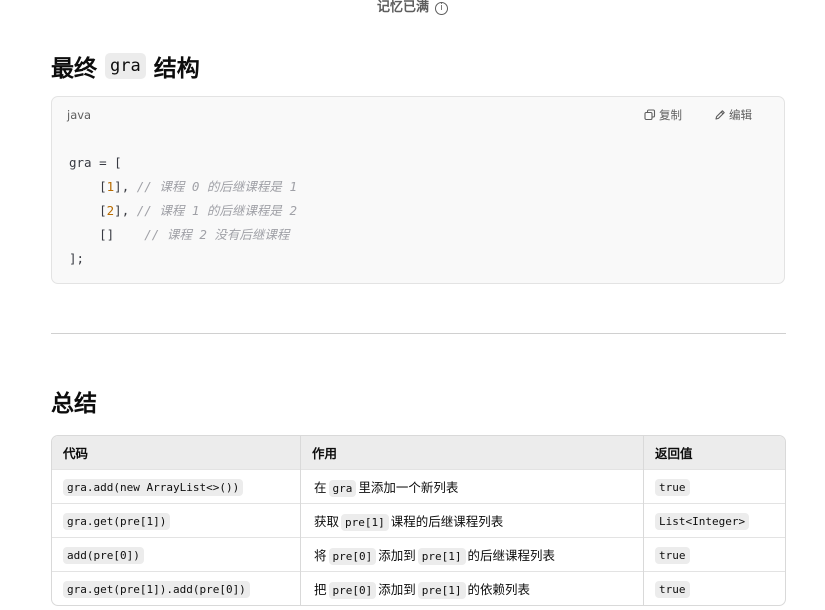 The image size is (825, 610). I want to click on pencil-icon, so click(720, 115).